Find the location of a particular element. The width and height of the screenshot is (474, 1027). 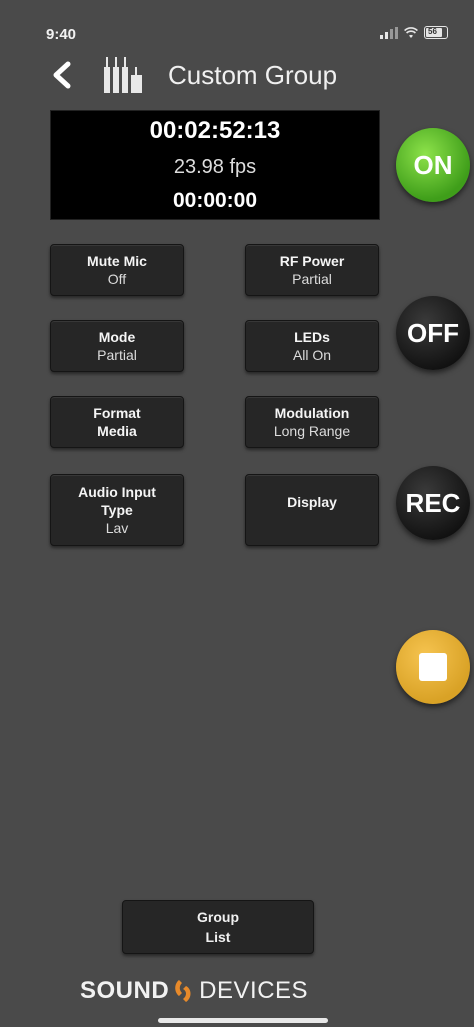

on-button: ON is located at coordinates (433, 165).